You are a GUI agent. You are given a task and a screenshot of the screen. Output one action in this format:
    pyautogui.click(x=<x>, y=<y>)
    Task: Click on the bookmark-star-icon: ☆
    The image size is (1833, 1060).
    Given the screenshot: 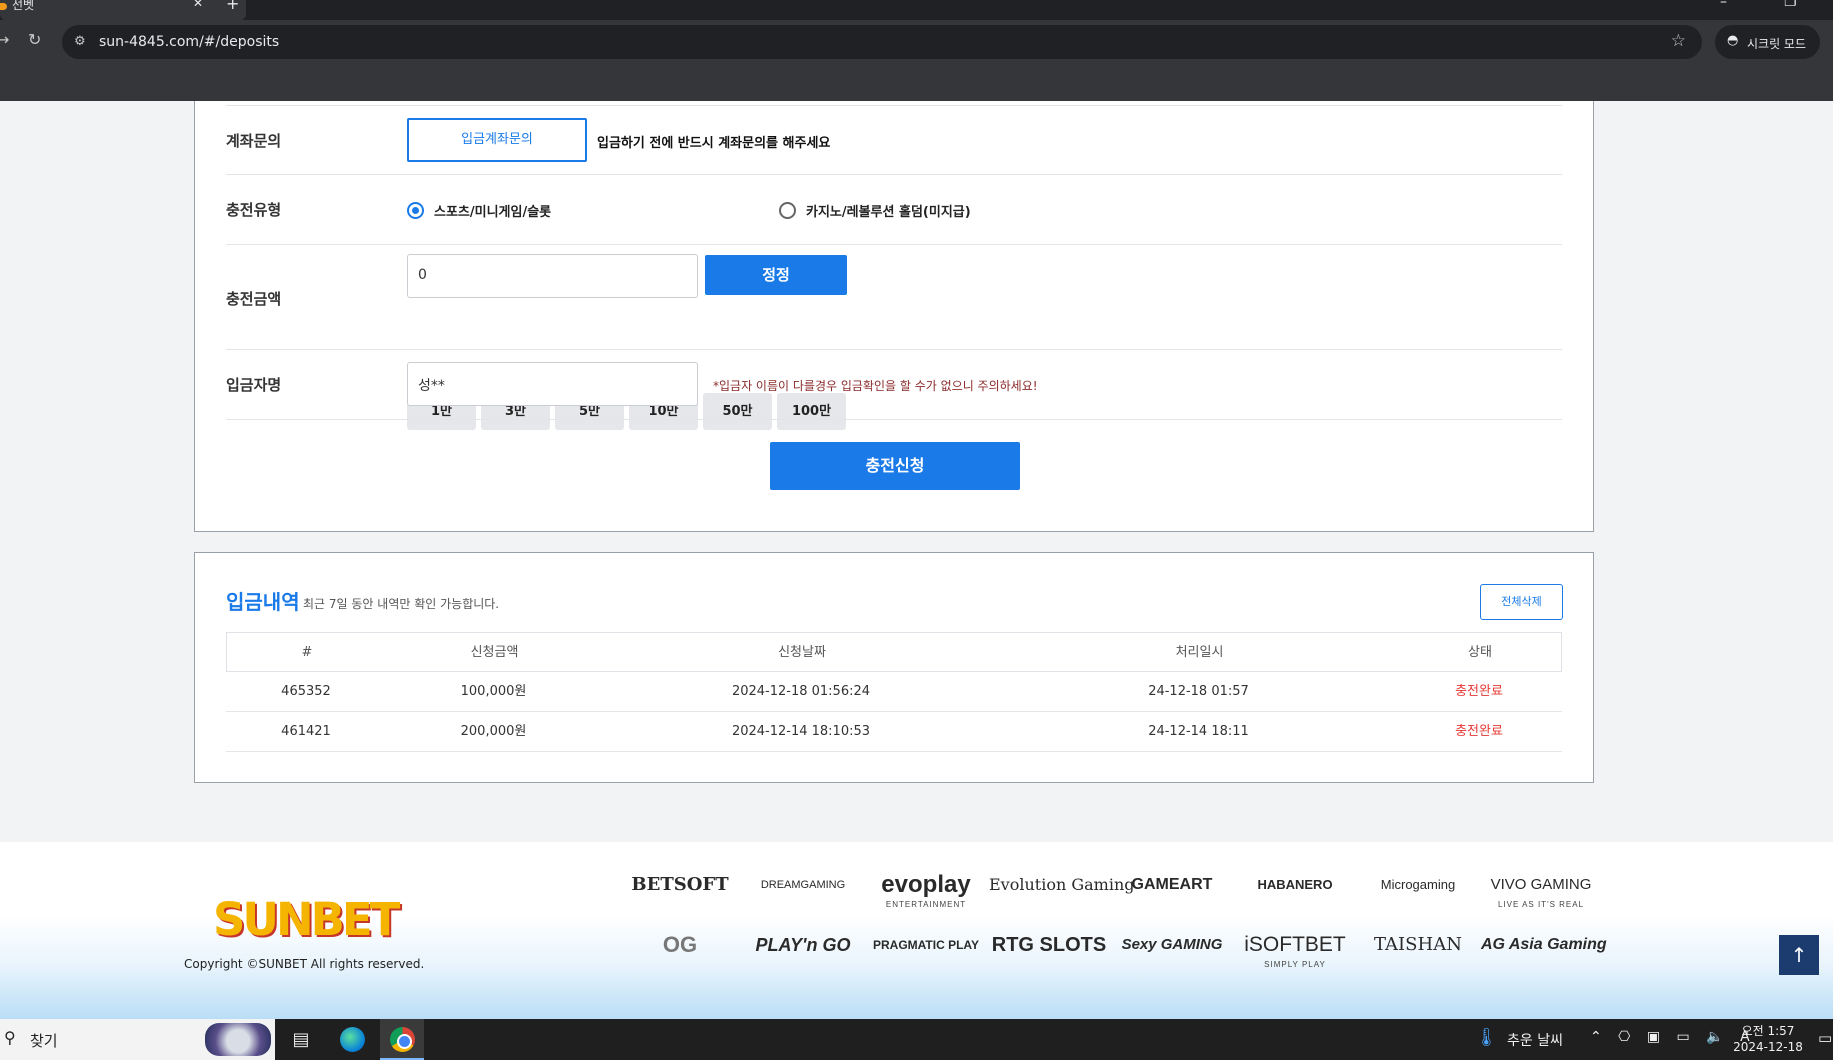 What is the action you would take?
    pyautogui.click(x=1678, y=41)
    